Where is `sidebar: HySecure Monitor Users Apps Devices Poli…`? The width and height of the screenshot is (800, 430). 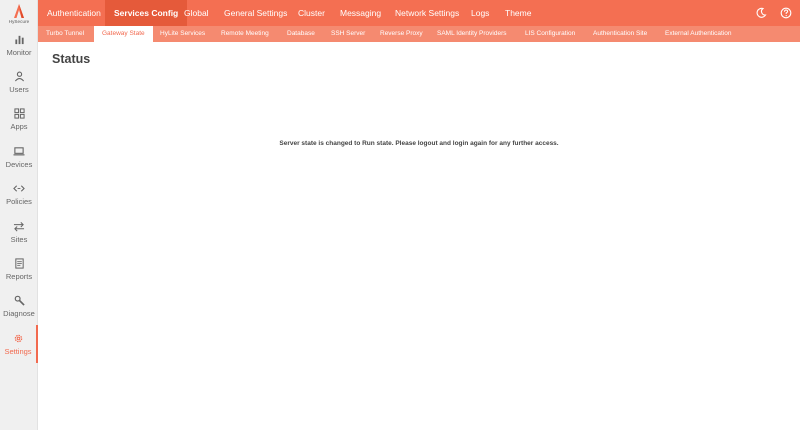 sidebar: HySecure Monitor Users Apps Devices Poli… is located at coordinates (19, 215).